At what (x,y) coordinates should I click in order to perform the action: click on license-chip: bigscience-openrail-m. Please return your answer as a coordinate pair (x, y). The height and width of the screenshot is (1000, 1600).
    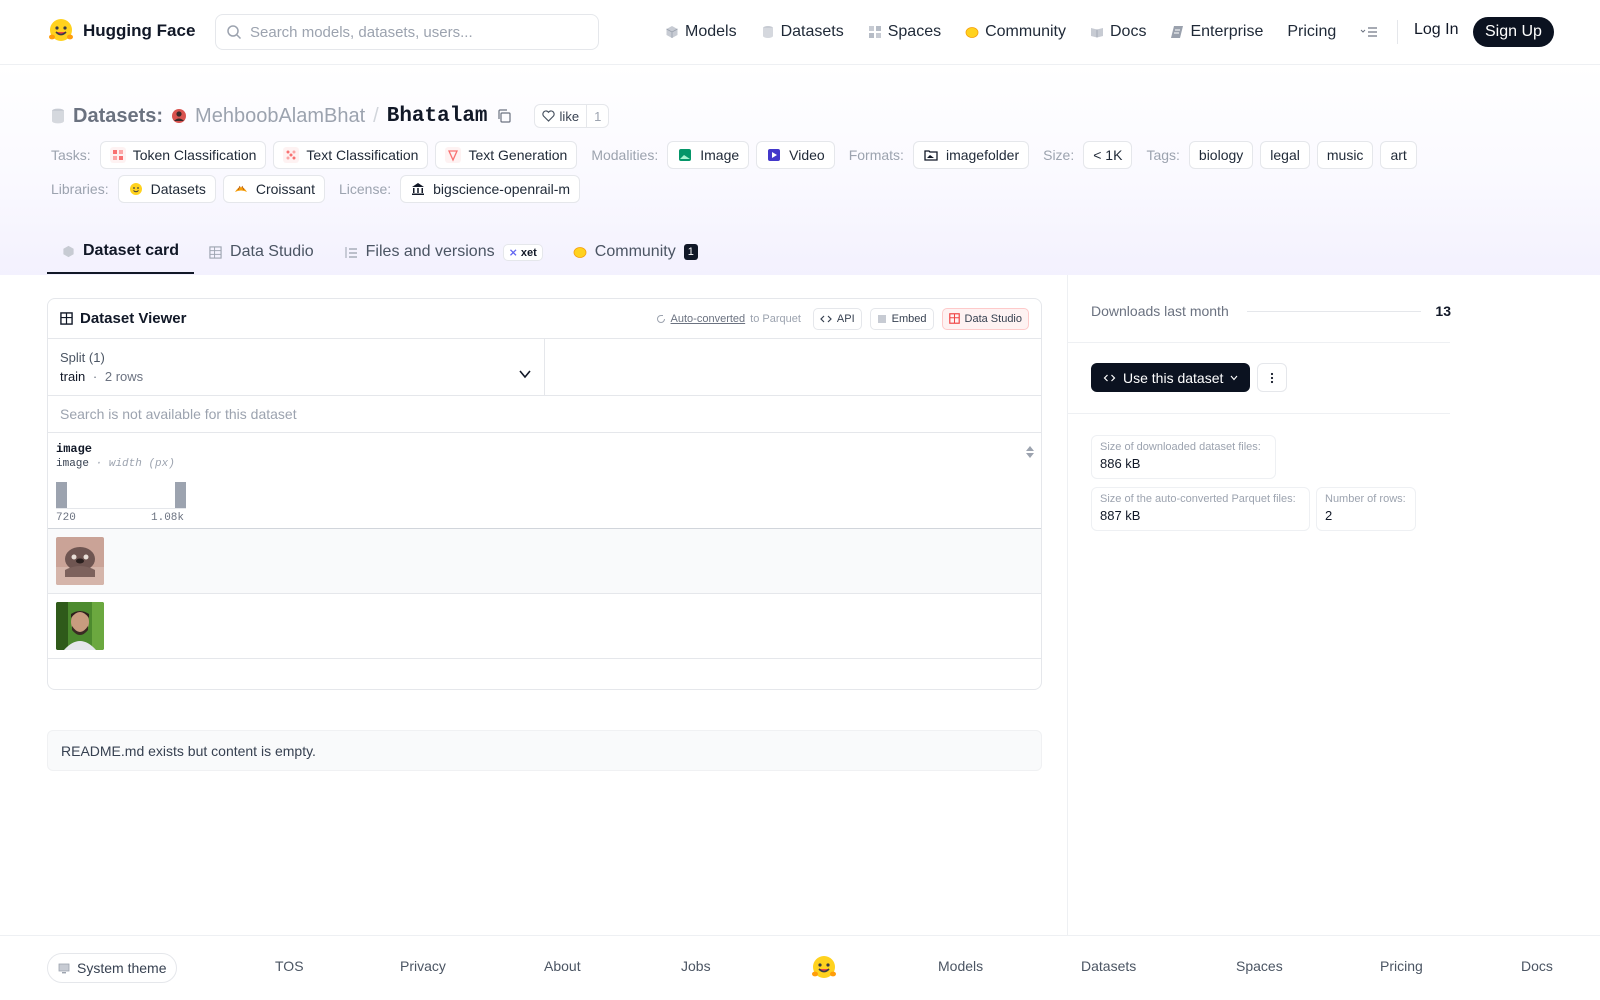
    Looking at the image, I should click on (490, 189).